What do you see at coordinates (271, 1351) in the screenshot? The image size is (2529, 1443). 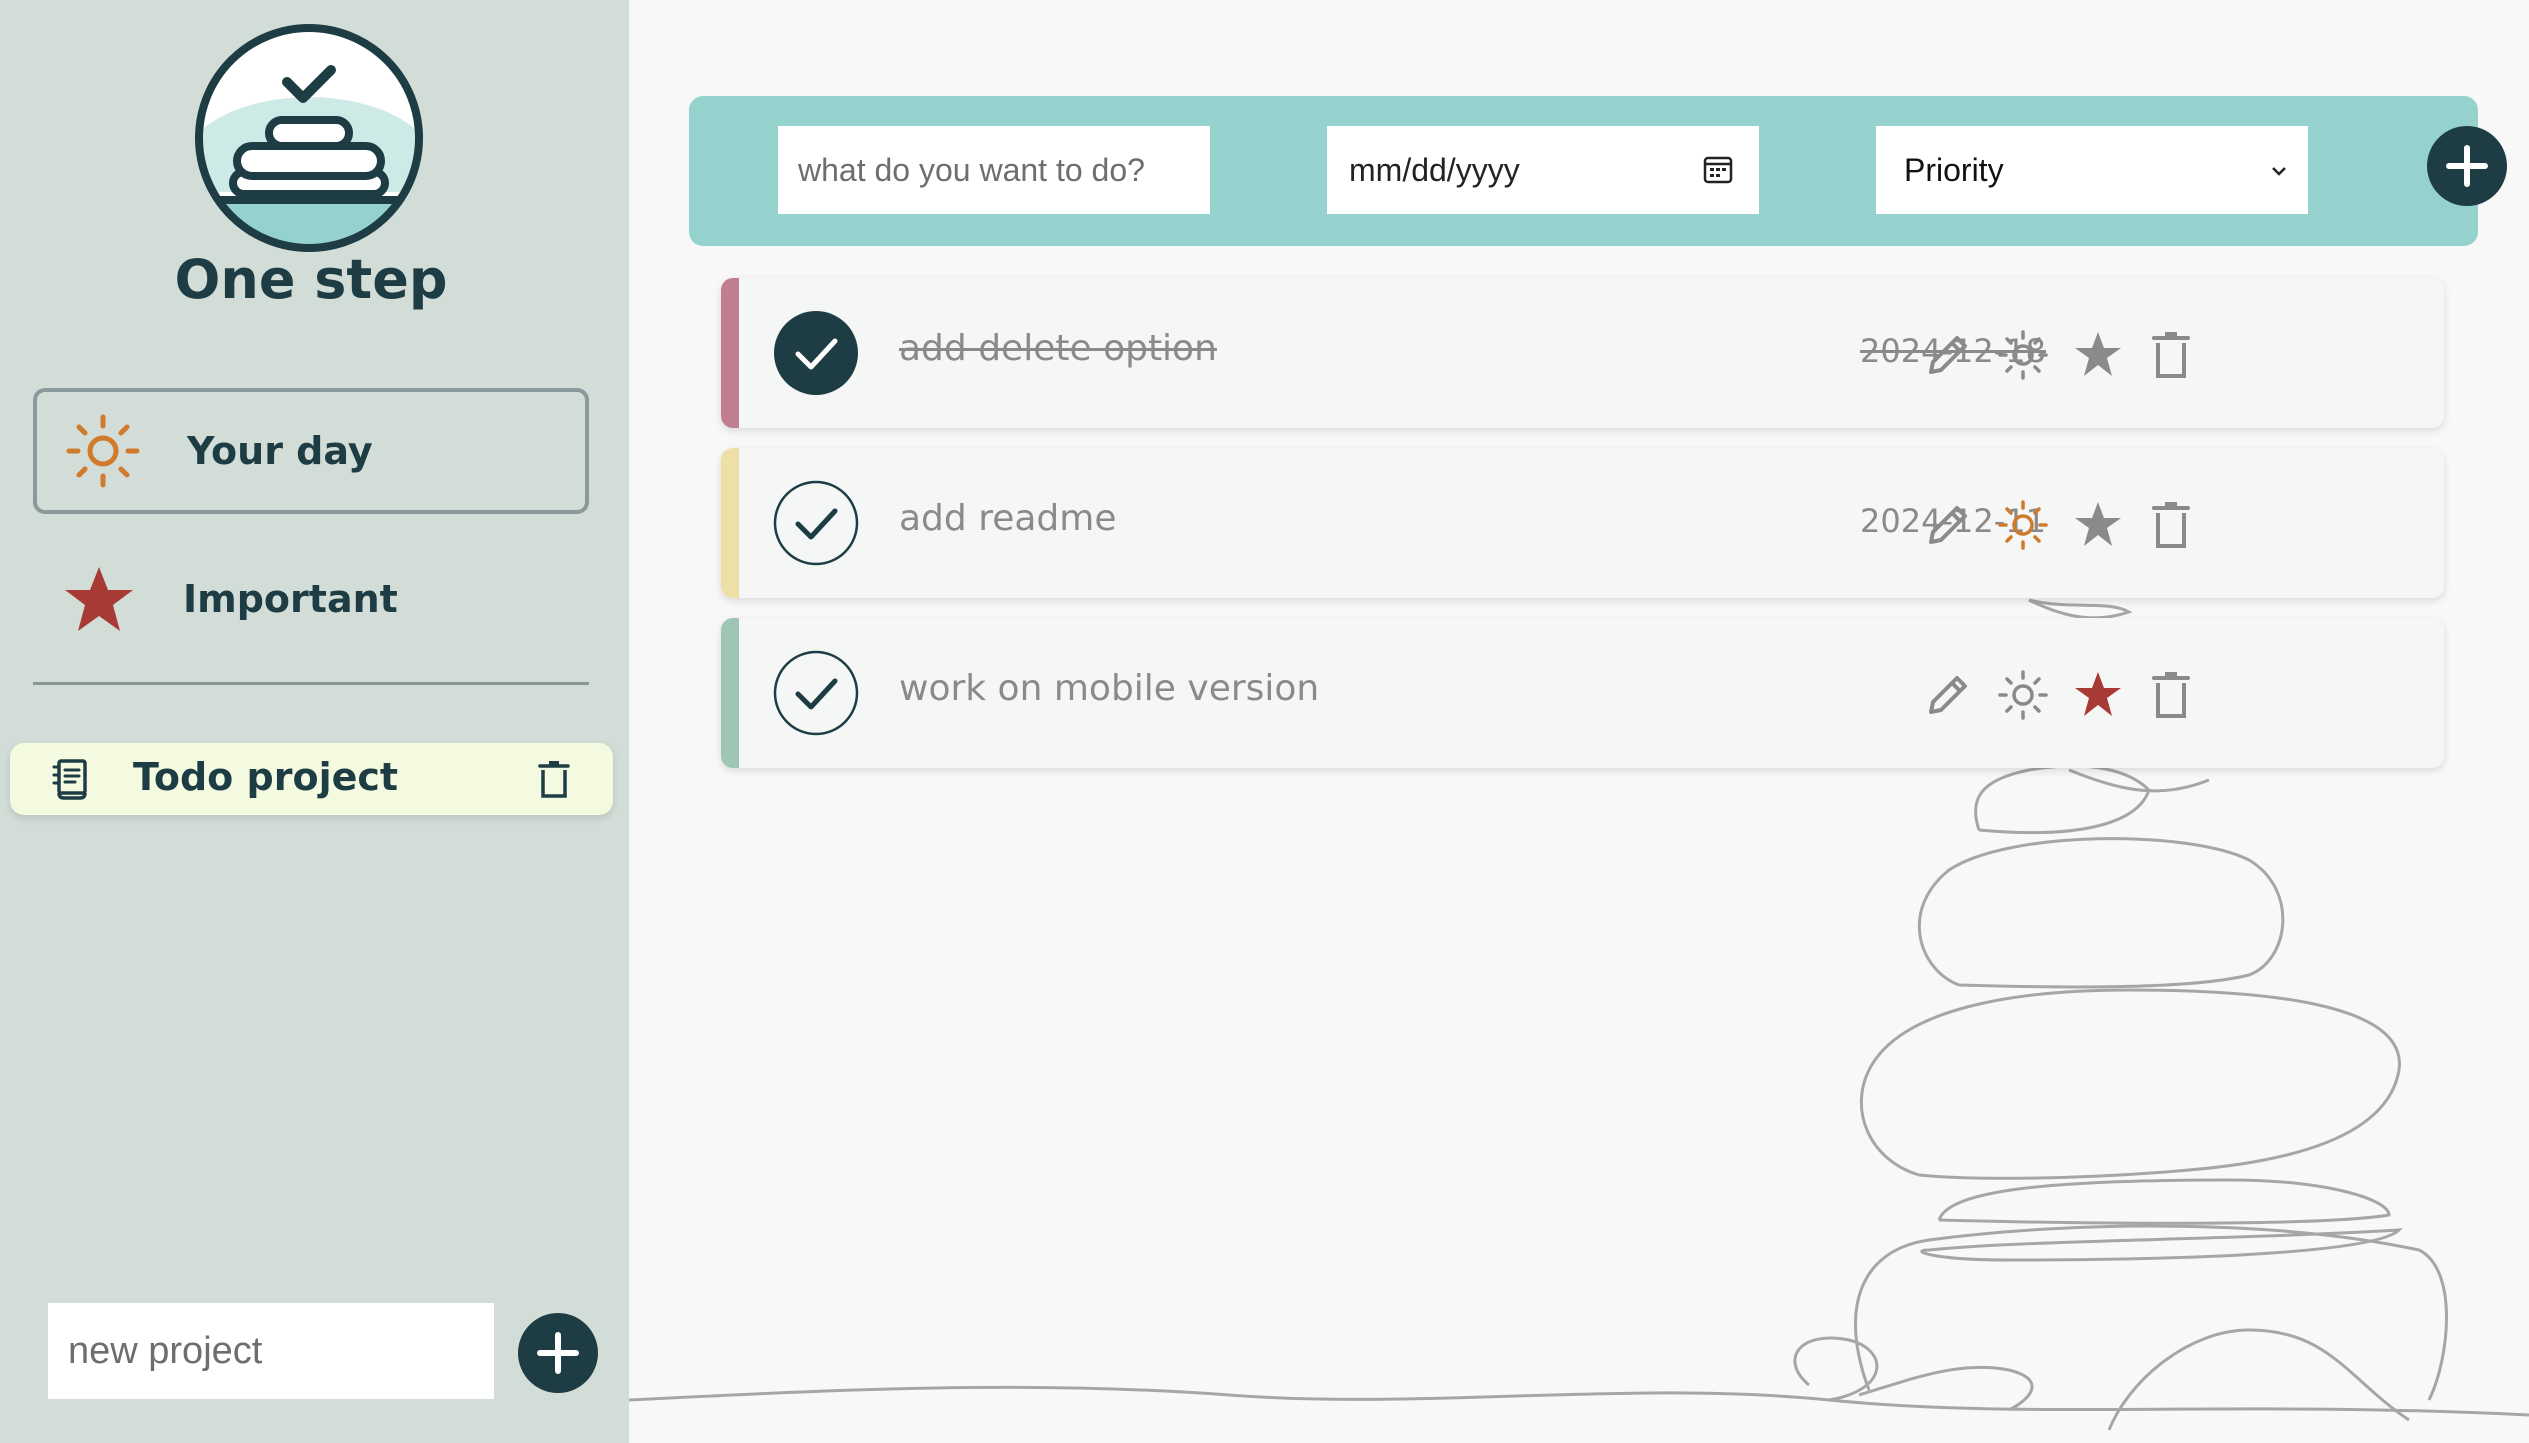 I see `new-project-input` at bounding box center [271, 1351].